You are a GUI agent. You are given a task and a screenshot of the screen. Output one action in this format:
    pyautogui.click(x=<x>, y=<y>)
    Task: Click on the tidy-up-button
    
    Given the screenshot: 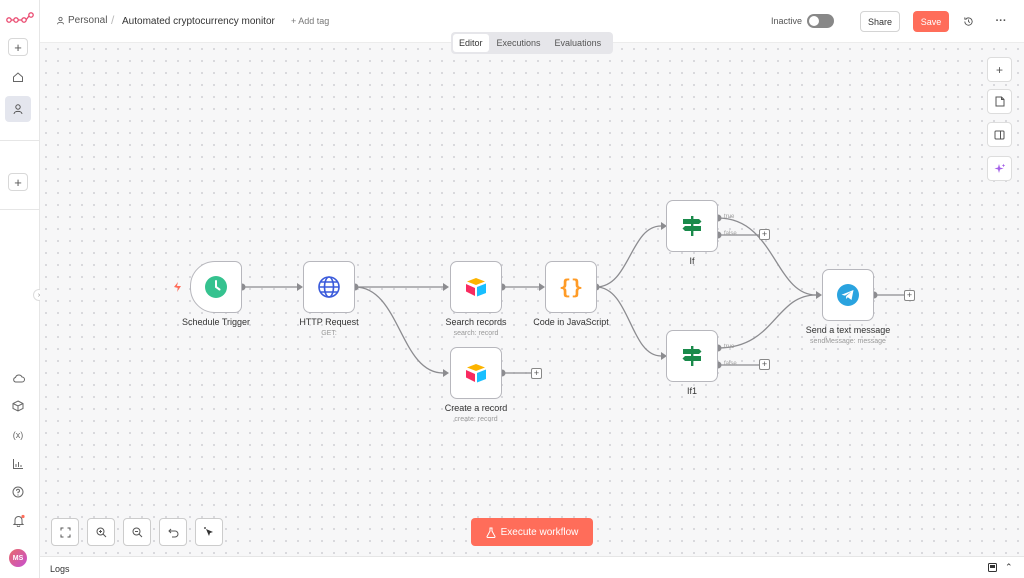 What is the action you would take?
    pyautogui.click(x=209, y=532)
    